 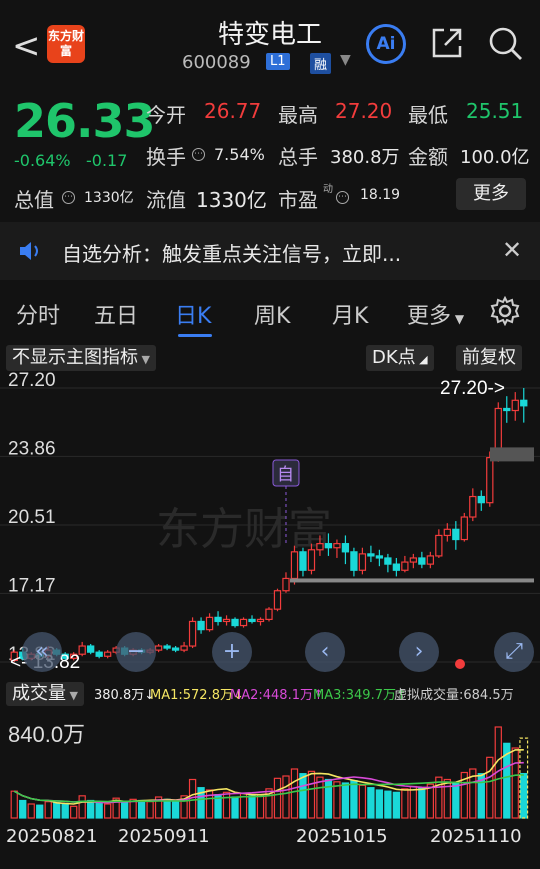 What do you see at coordinates (400, 358) in the screenshot?
I see `dk-point-select: DK点 ◢` at bounding box center [400, 358].